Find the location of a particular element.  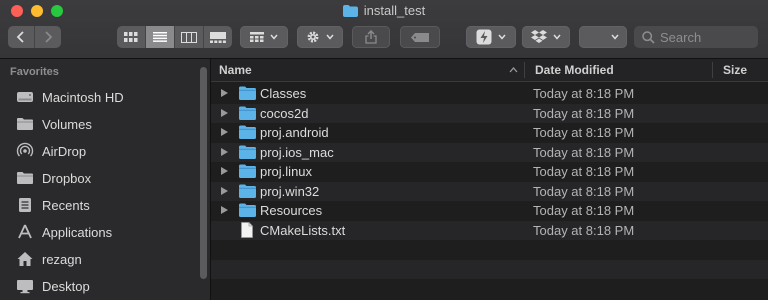

sidebar-item-dropbox: Dropbox is located at coordinates (53, 178).